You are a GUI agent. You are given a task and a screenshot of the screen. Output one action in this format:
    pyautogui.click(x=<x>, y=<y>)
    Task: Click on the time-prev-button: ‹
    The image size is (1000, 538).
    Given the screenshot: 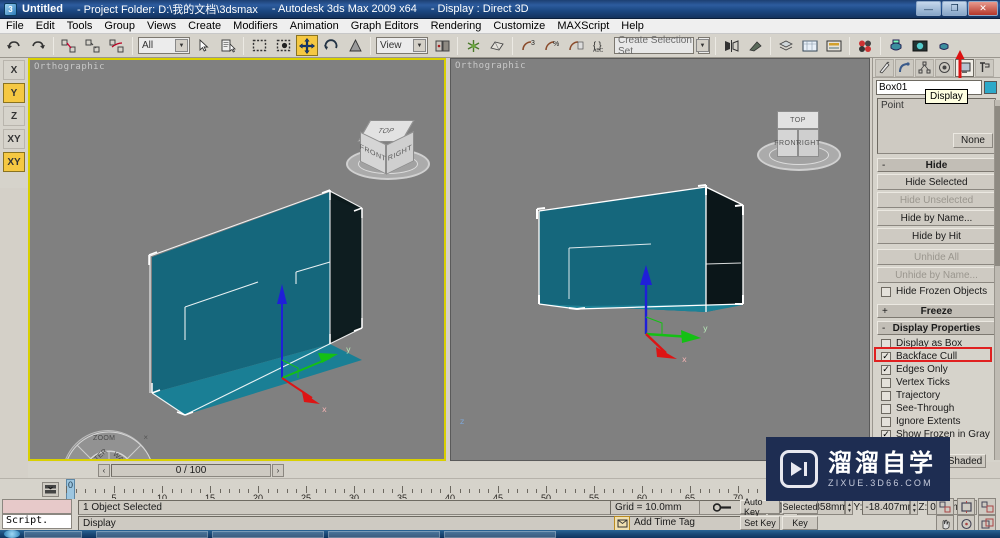 What is the action you would take?
    pyautogui.click(x=104, y=470)
    